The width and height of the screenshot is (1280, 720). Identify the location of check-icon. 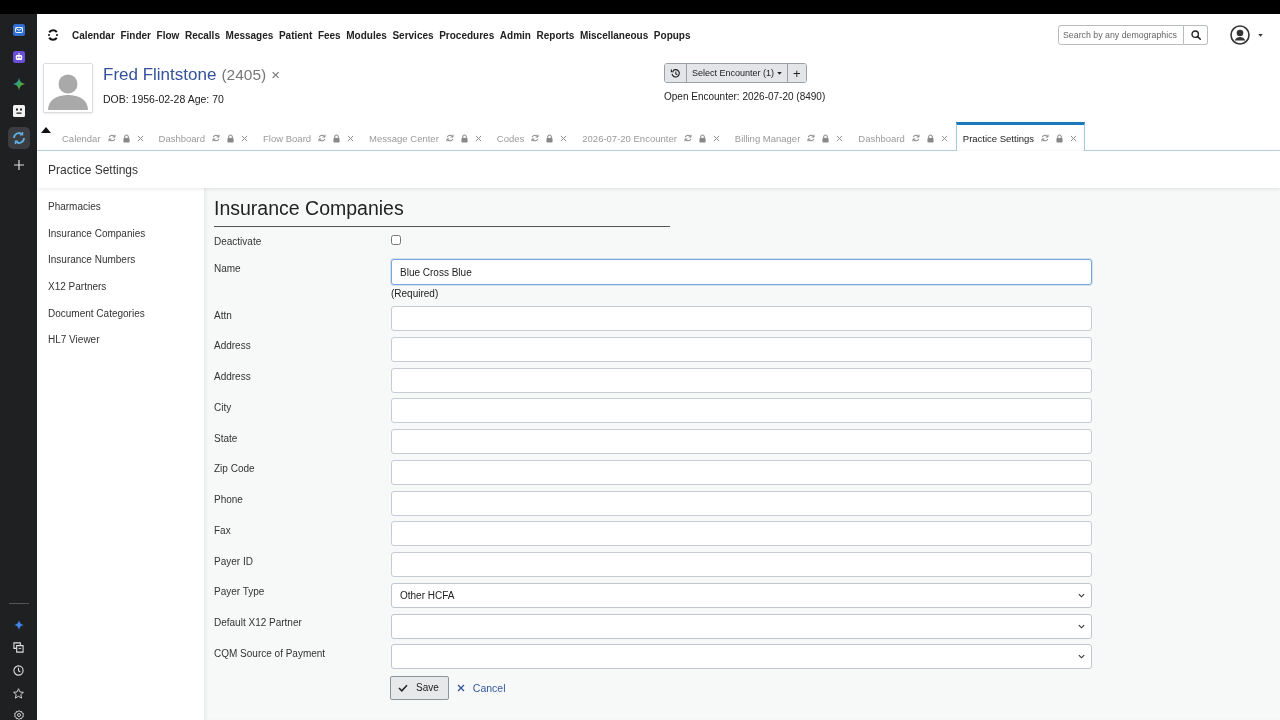
(403, 687).